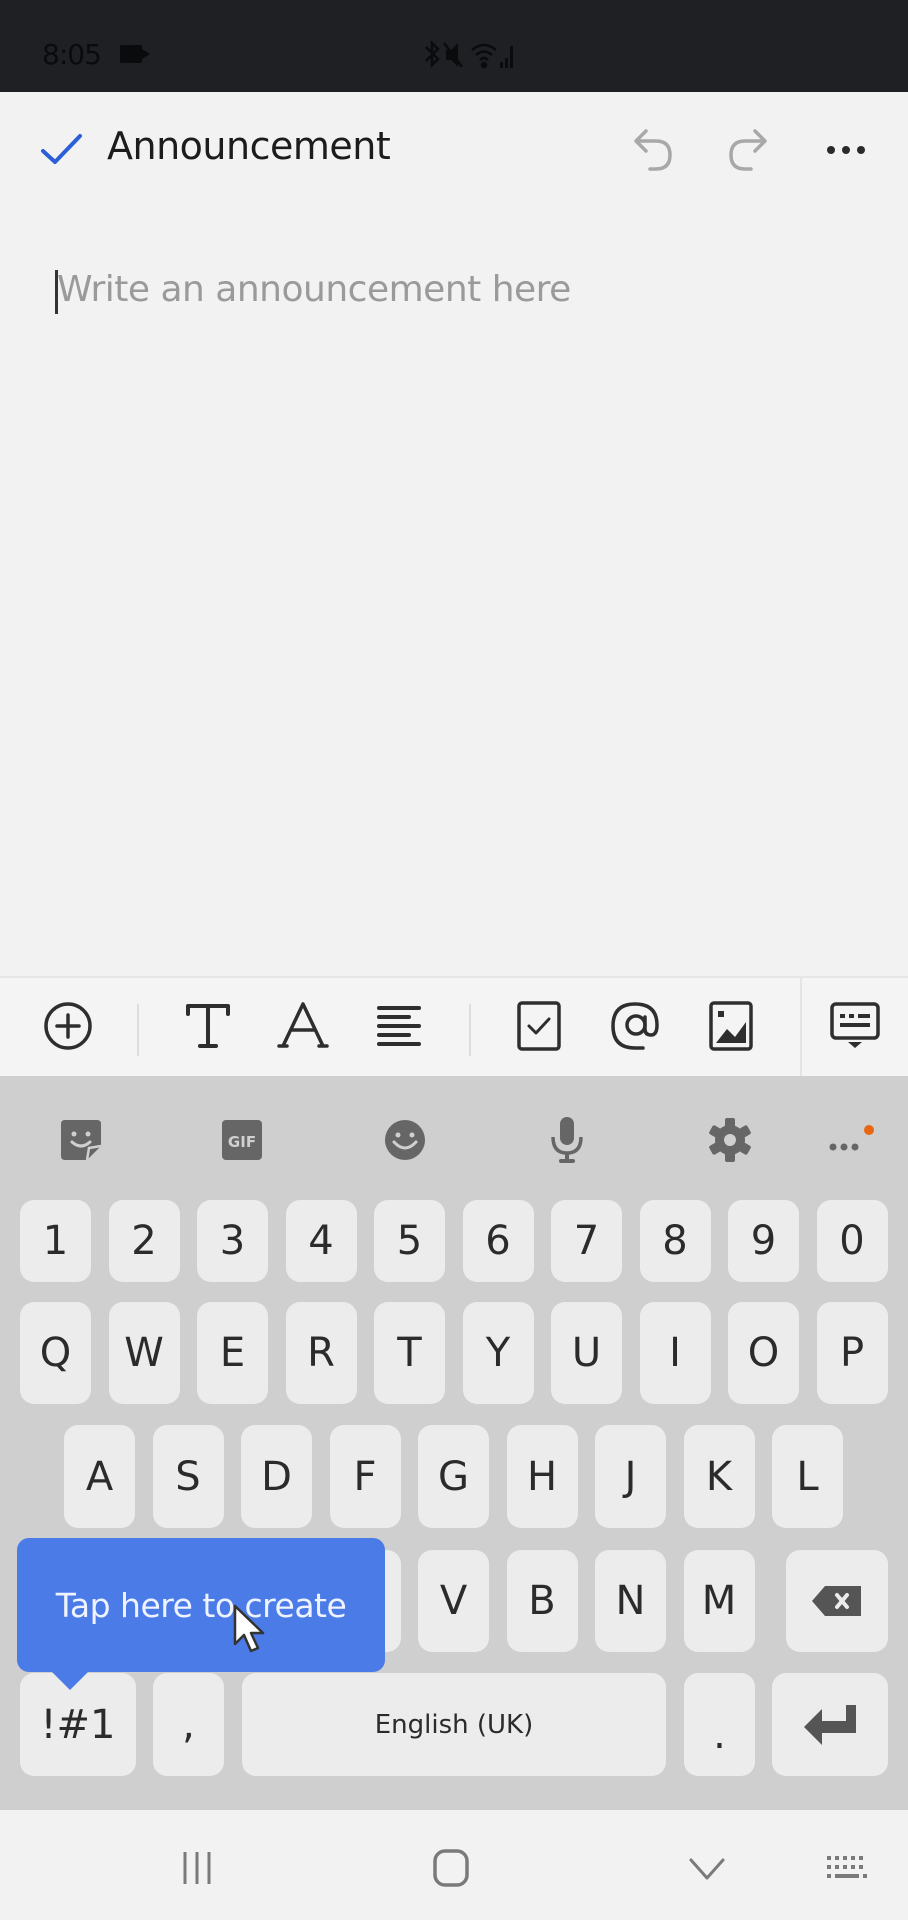 The height and width of the screenshot is (1920, 908). What do you see at coordinates (70, 1680) in the screenshot?
I see `tooltip-arrow` at bounding box center [70, 1680].